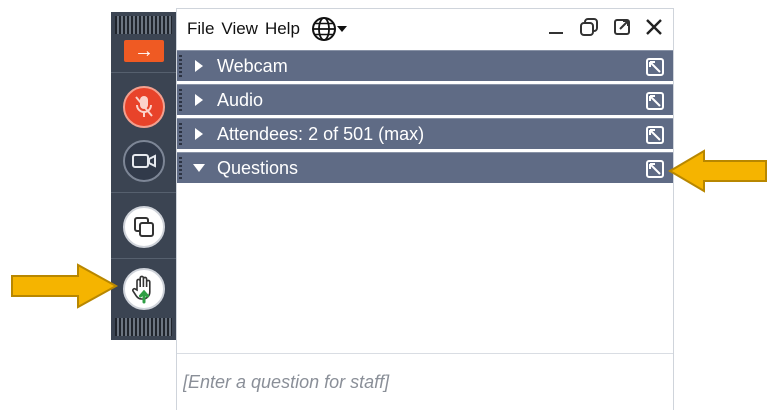 The width and height of the screenshot is (769, 413). Describe the element at coordinates (65, 286) in the screenshot. I see `annotation-arrow-right-icon` at that location.